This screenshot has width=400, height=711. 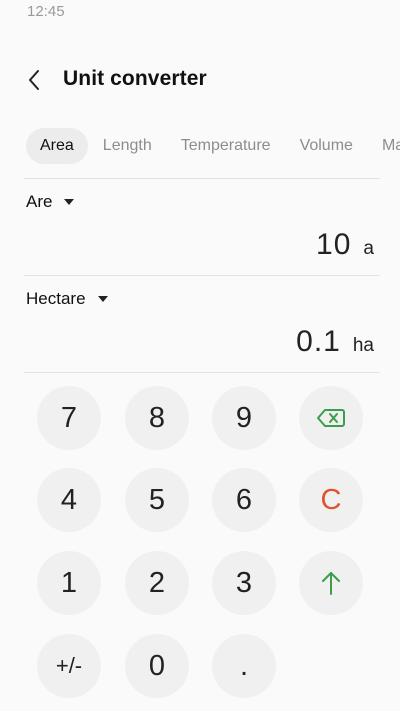 I want to click on to-value-field: 0.1 ha, so click(x=335, y=342).